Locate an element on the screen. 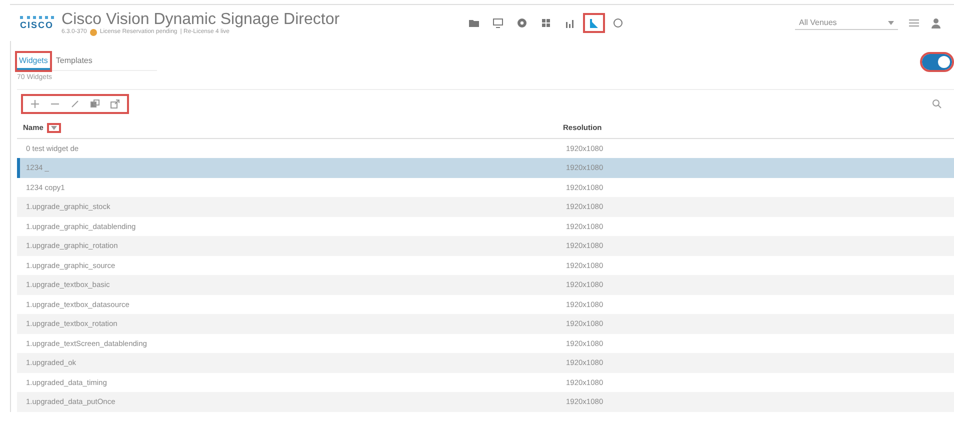 This screenshot has height=423, width=954. tab: Templates is located at coordinates (74, 61).